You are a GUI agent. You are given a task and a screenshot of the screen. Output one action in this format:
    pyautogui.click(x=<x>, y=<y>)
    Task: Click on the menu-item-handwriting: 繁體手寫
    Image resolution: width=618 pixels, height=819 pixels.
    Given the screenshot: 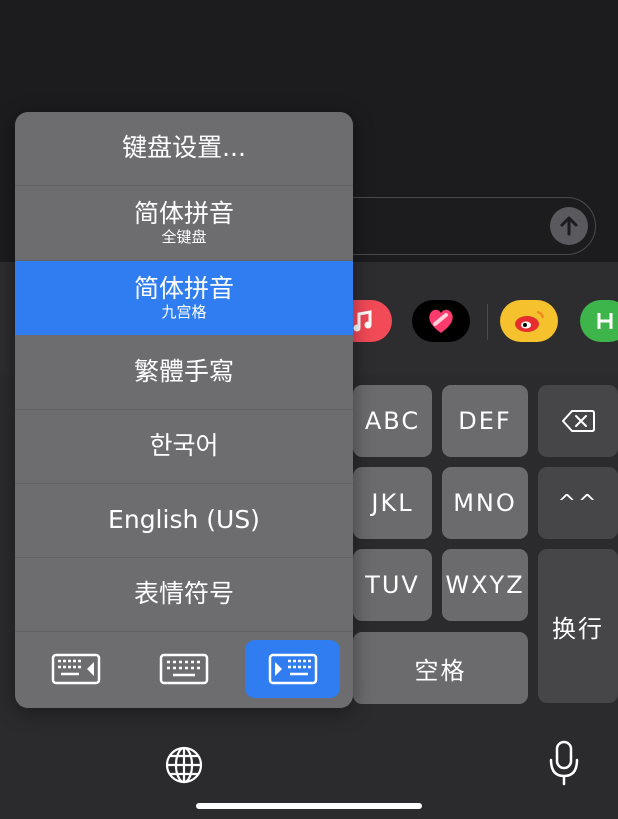 What is the action you would take?
    pyautogui.click(x=184, y=372)
    